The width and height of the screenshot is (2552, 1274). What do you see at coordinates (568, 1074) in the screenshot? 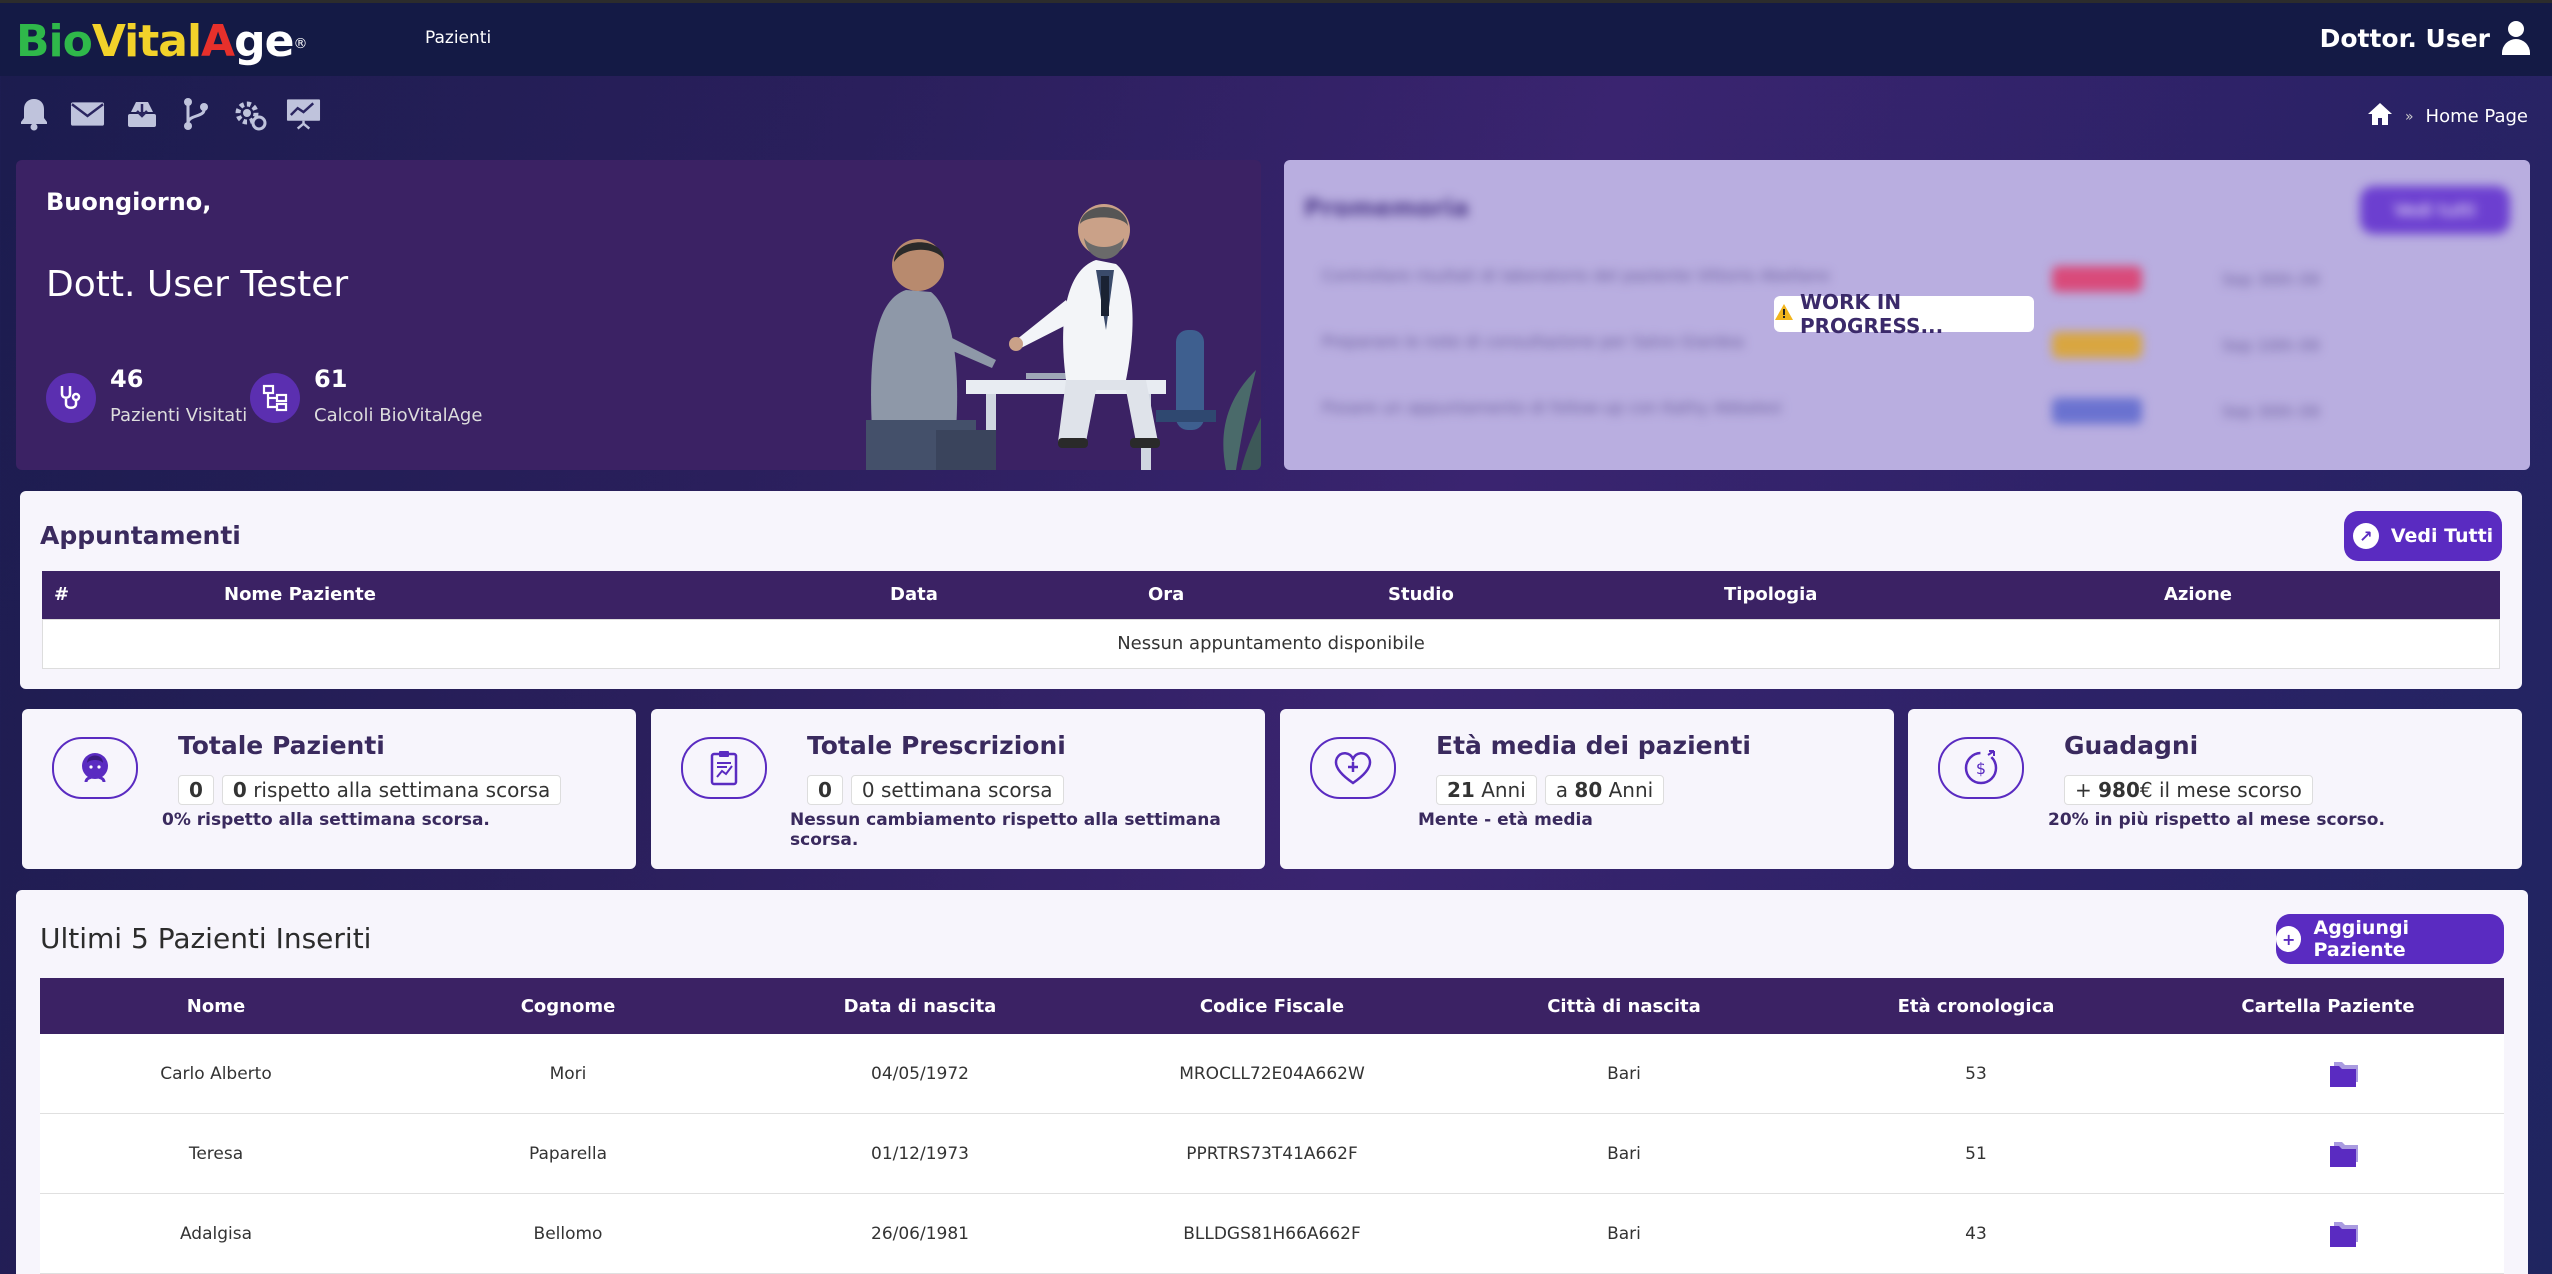
I see `cell-cognome: Mori` at bounding box center [568, 1074].